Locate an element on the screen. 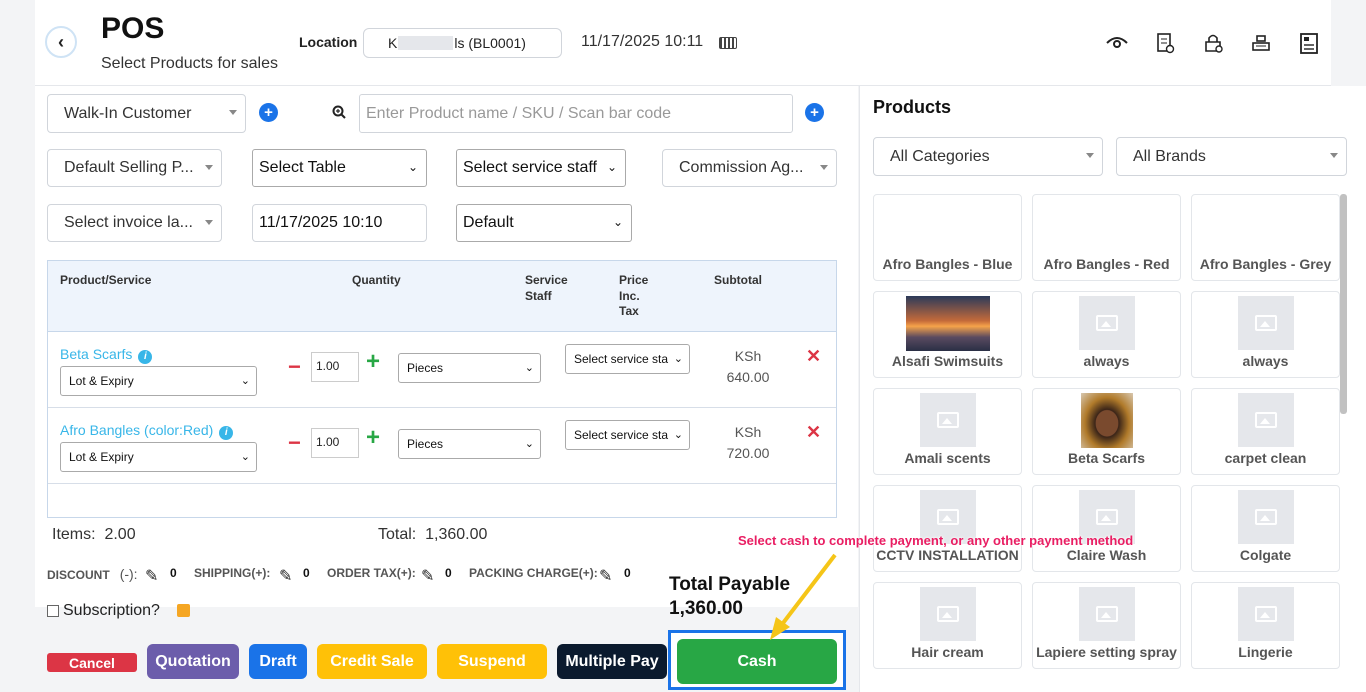  location-label: Location is located at coordinates (328, 42).